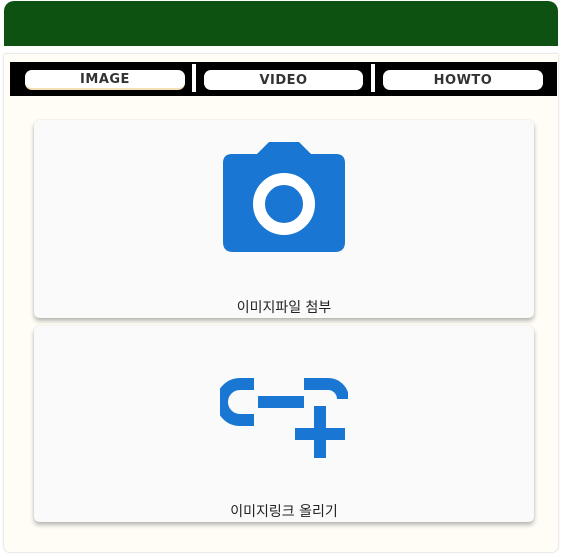 The width and height of the screenshot is (562, 557). I want to click on tab-image-label: IMAGE, so click(105, 79).